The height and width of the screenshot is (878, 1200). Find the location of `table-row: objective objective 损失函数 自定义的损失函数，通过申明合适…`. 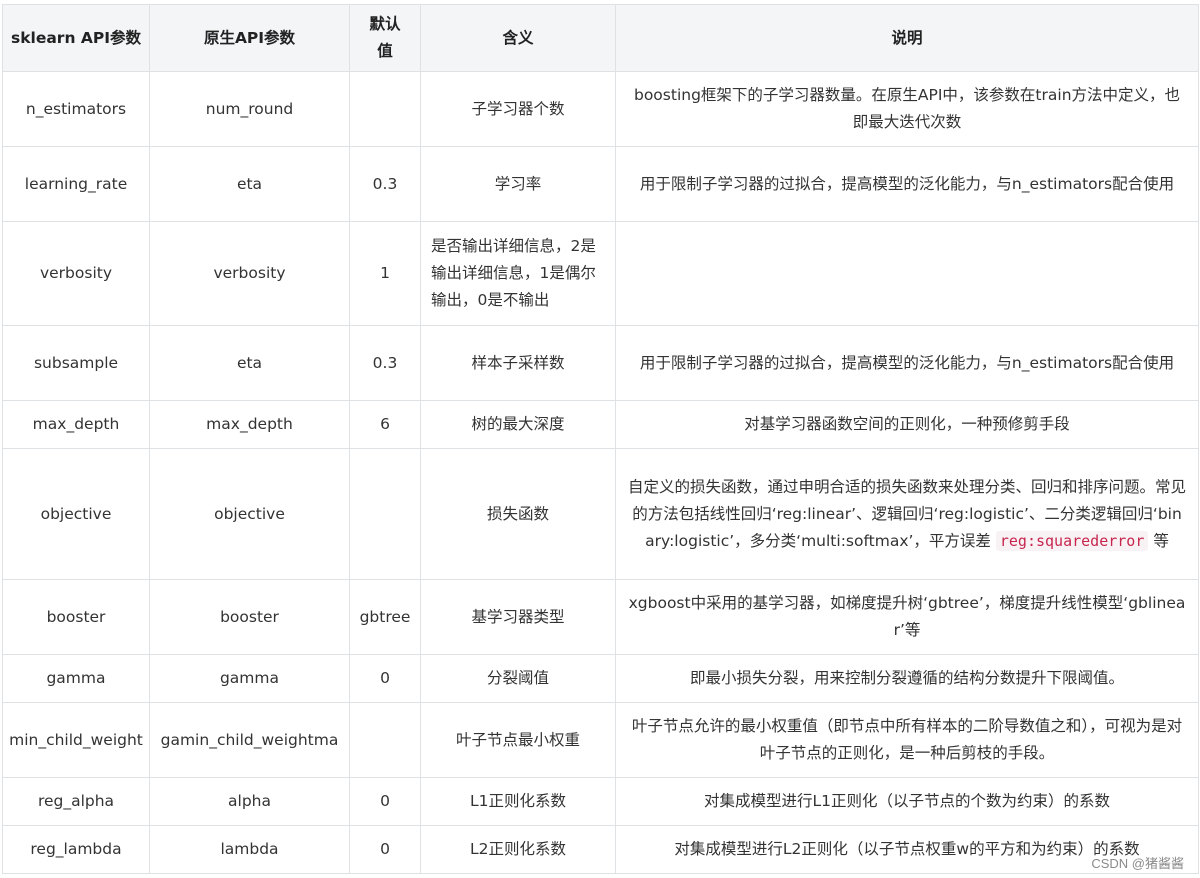

table-row: objective objective 损失函数 自定义的损失函数，通过申明合适… is located at coordinates (600, 514).